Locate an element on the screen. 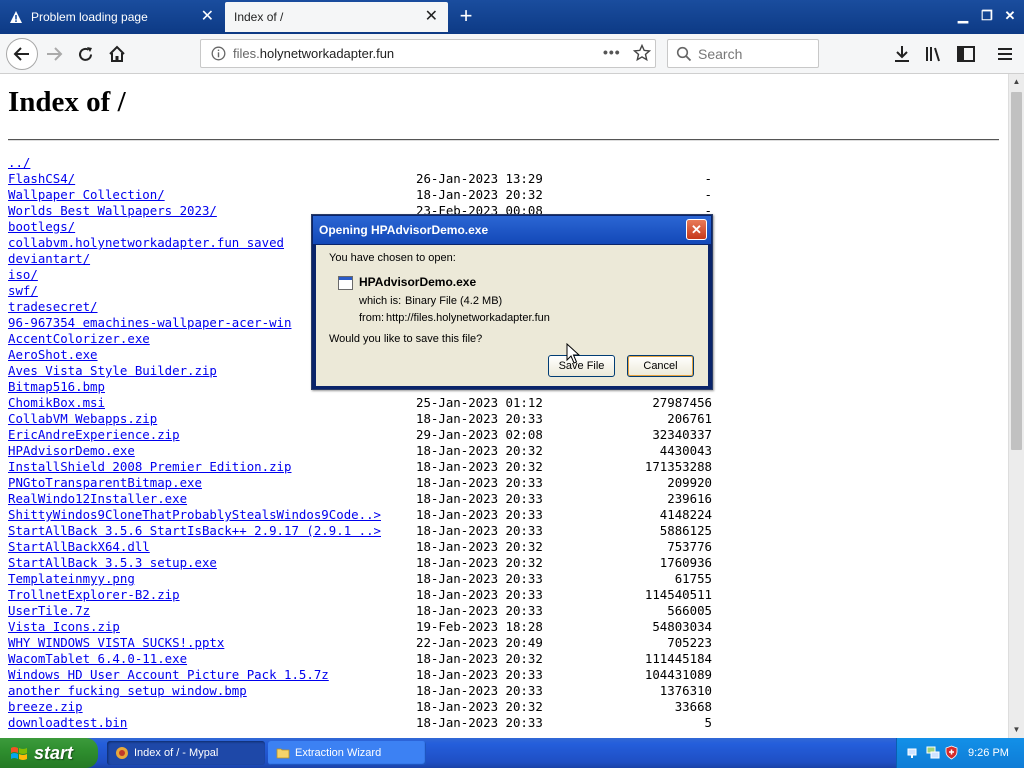 Image resolution: width=1024 pixels, height=768 pixels. file-size: 111445184 is located at coordinates (678, 658).